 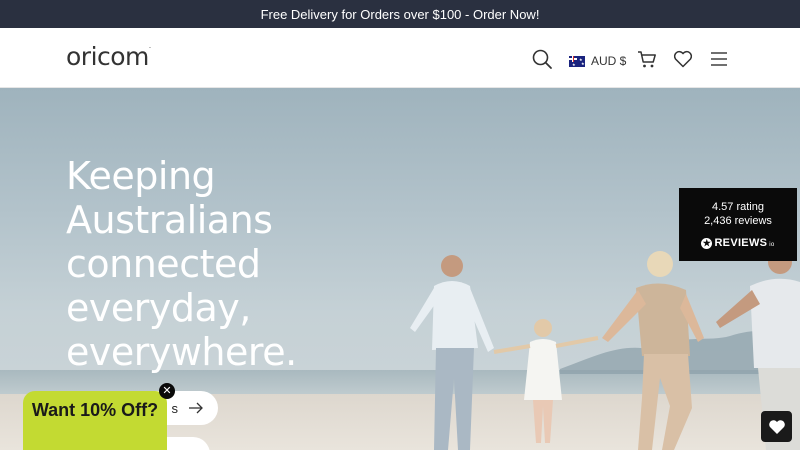 I want to click on search-icon, so click(x=542, y=59).